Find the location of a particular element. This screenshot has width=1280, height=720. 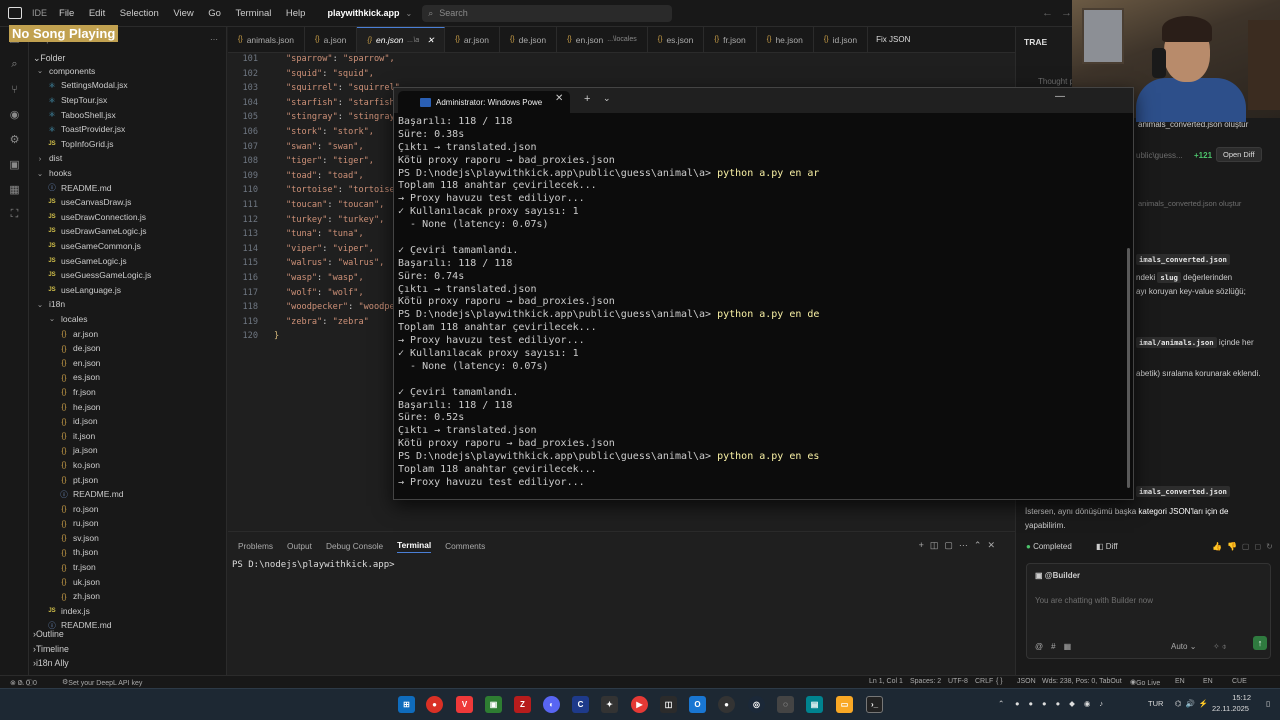

davinci-icon: ✦ is located at coordinates (609, 704).